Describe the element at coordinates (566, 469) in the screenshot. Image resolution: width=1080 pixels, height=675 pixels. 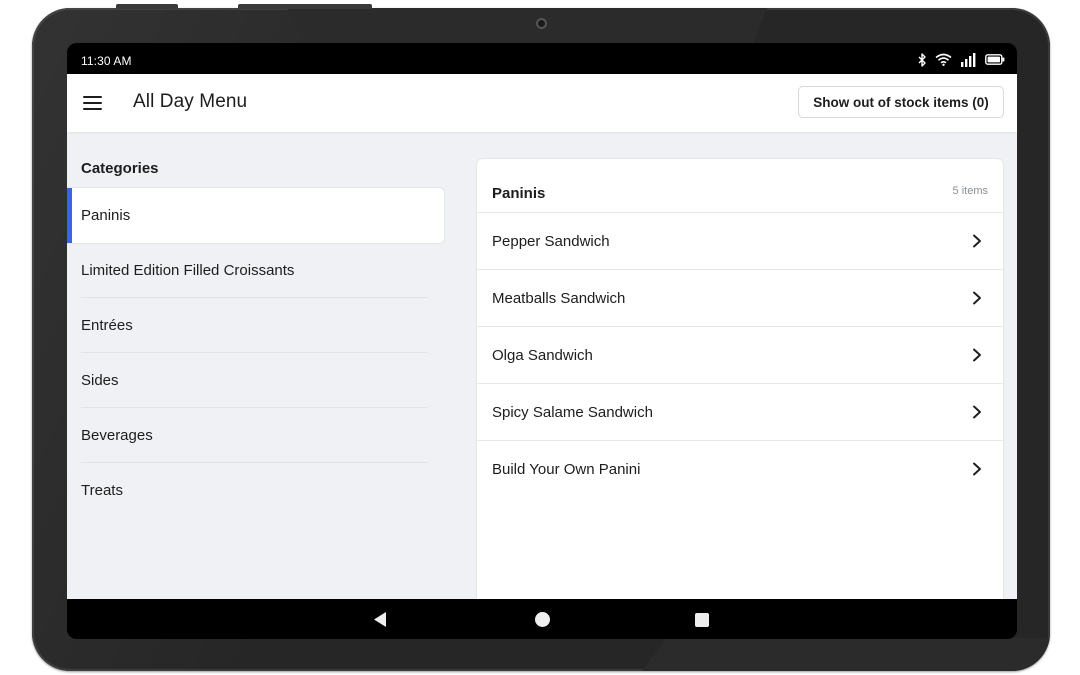
I see `item-label: Build Your Own Panini` at that location.